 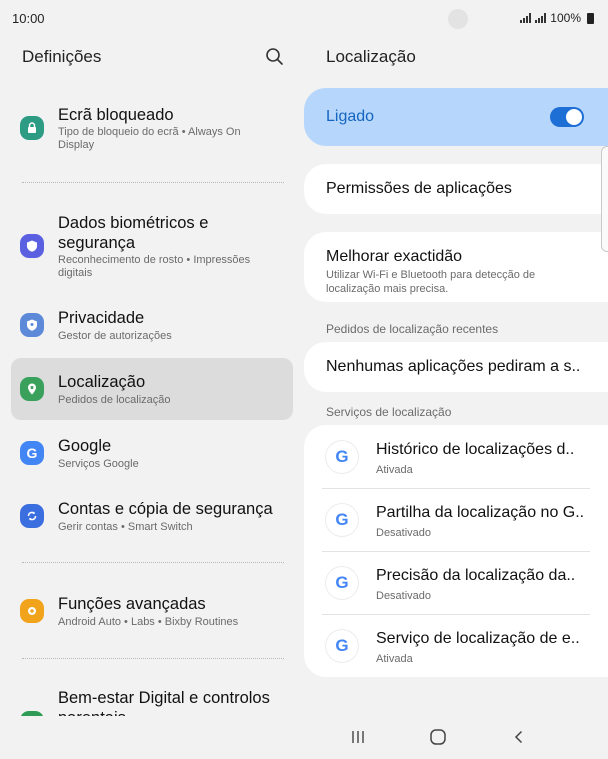 I want to click on app-permissions-item: Permissões de aplicações, so click(x=456, y=189).